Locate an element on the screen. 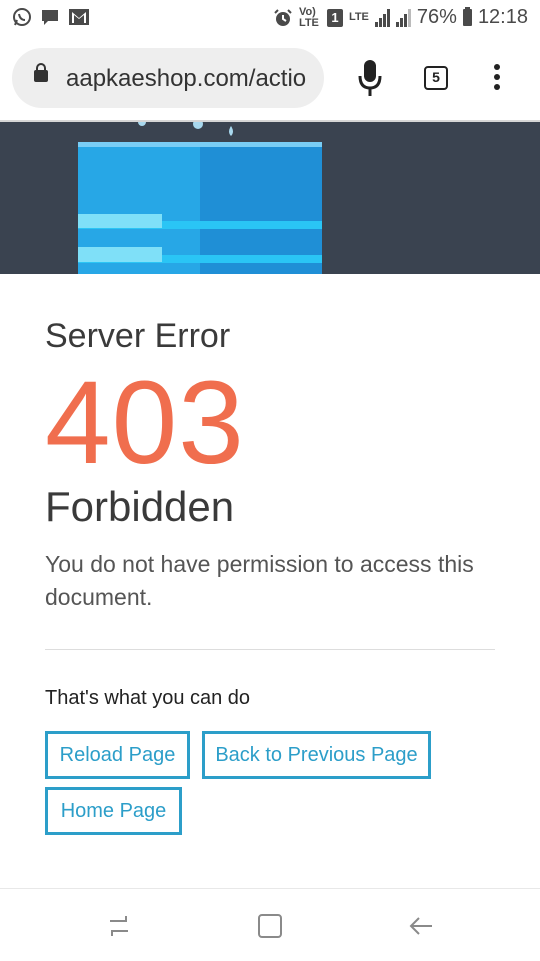 This screenshot has height=961, width=540. recent-apps-icon is located at coordinates (119, 926).